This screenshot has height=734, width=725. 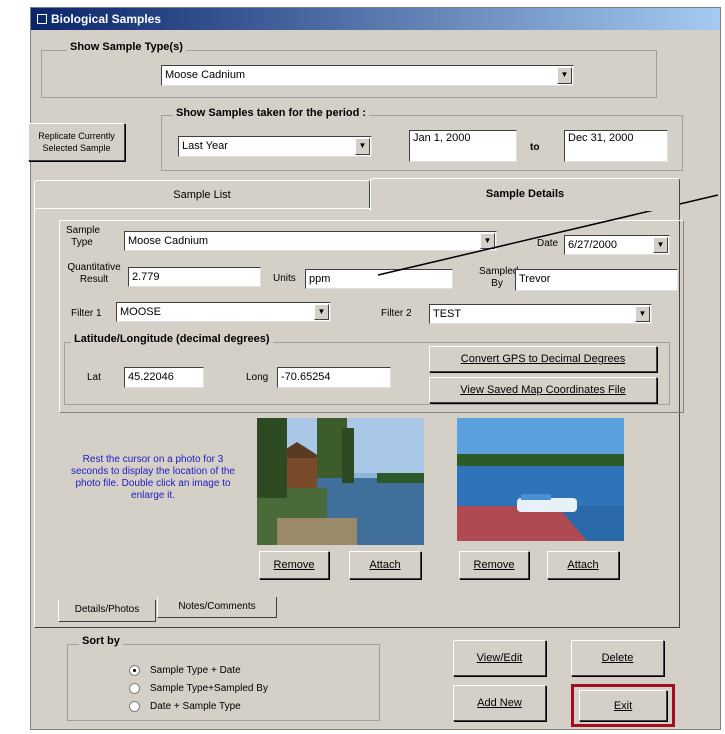 I want to click on add-new-button: Add New, so click(x=499, y=703).